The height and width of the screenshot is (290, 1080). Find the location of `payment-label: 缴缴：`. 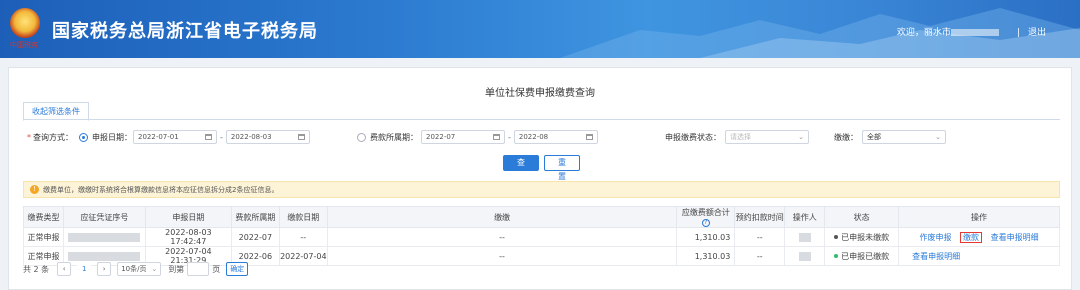

payment-label: 缴缴： is located at coordinates (846, 137).